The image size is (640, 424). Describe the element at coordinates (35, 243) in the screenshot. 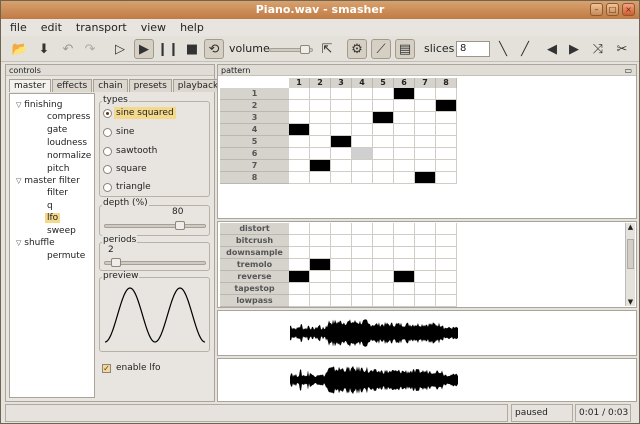

I see `tree-item-shuffle: ▽ shuffle` at that location.